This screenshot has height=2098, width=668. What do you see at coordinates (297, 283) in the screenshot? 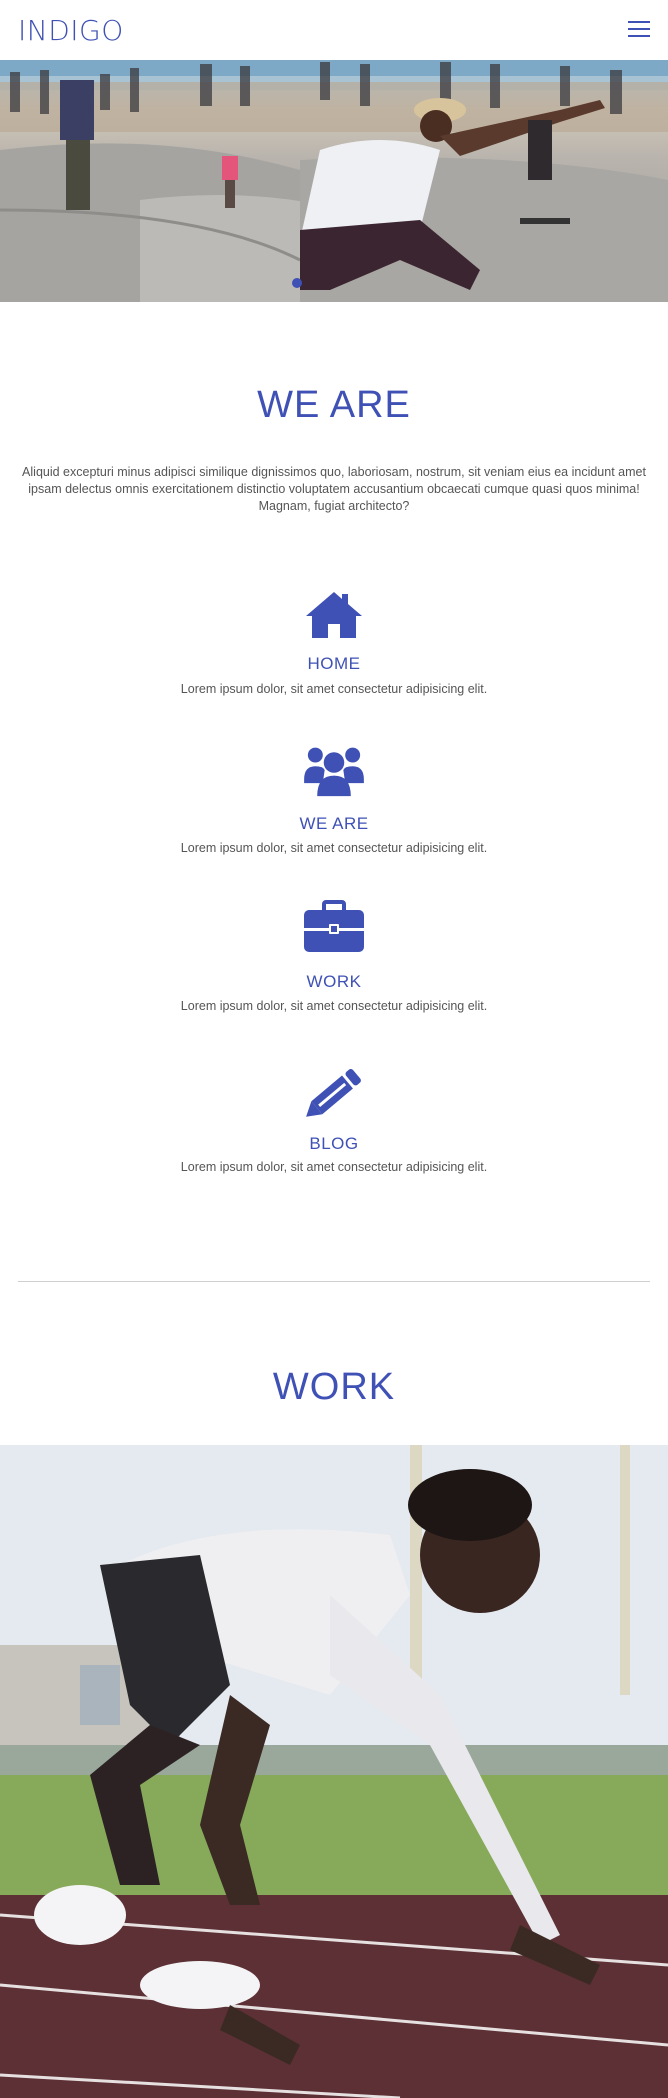
I see `slider-dot-active` at bounding box center [297, 283].